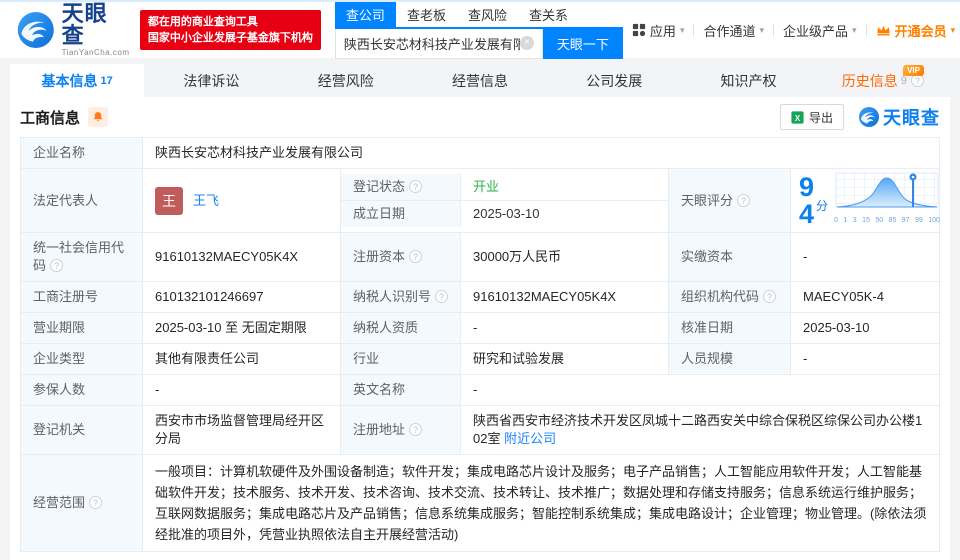  Describe the element at coordinates (169, 200) in the screenshot. I see `avatar: 王` at that location.